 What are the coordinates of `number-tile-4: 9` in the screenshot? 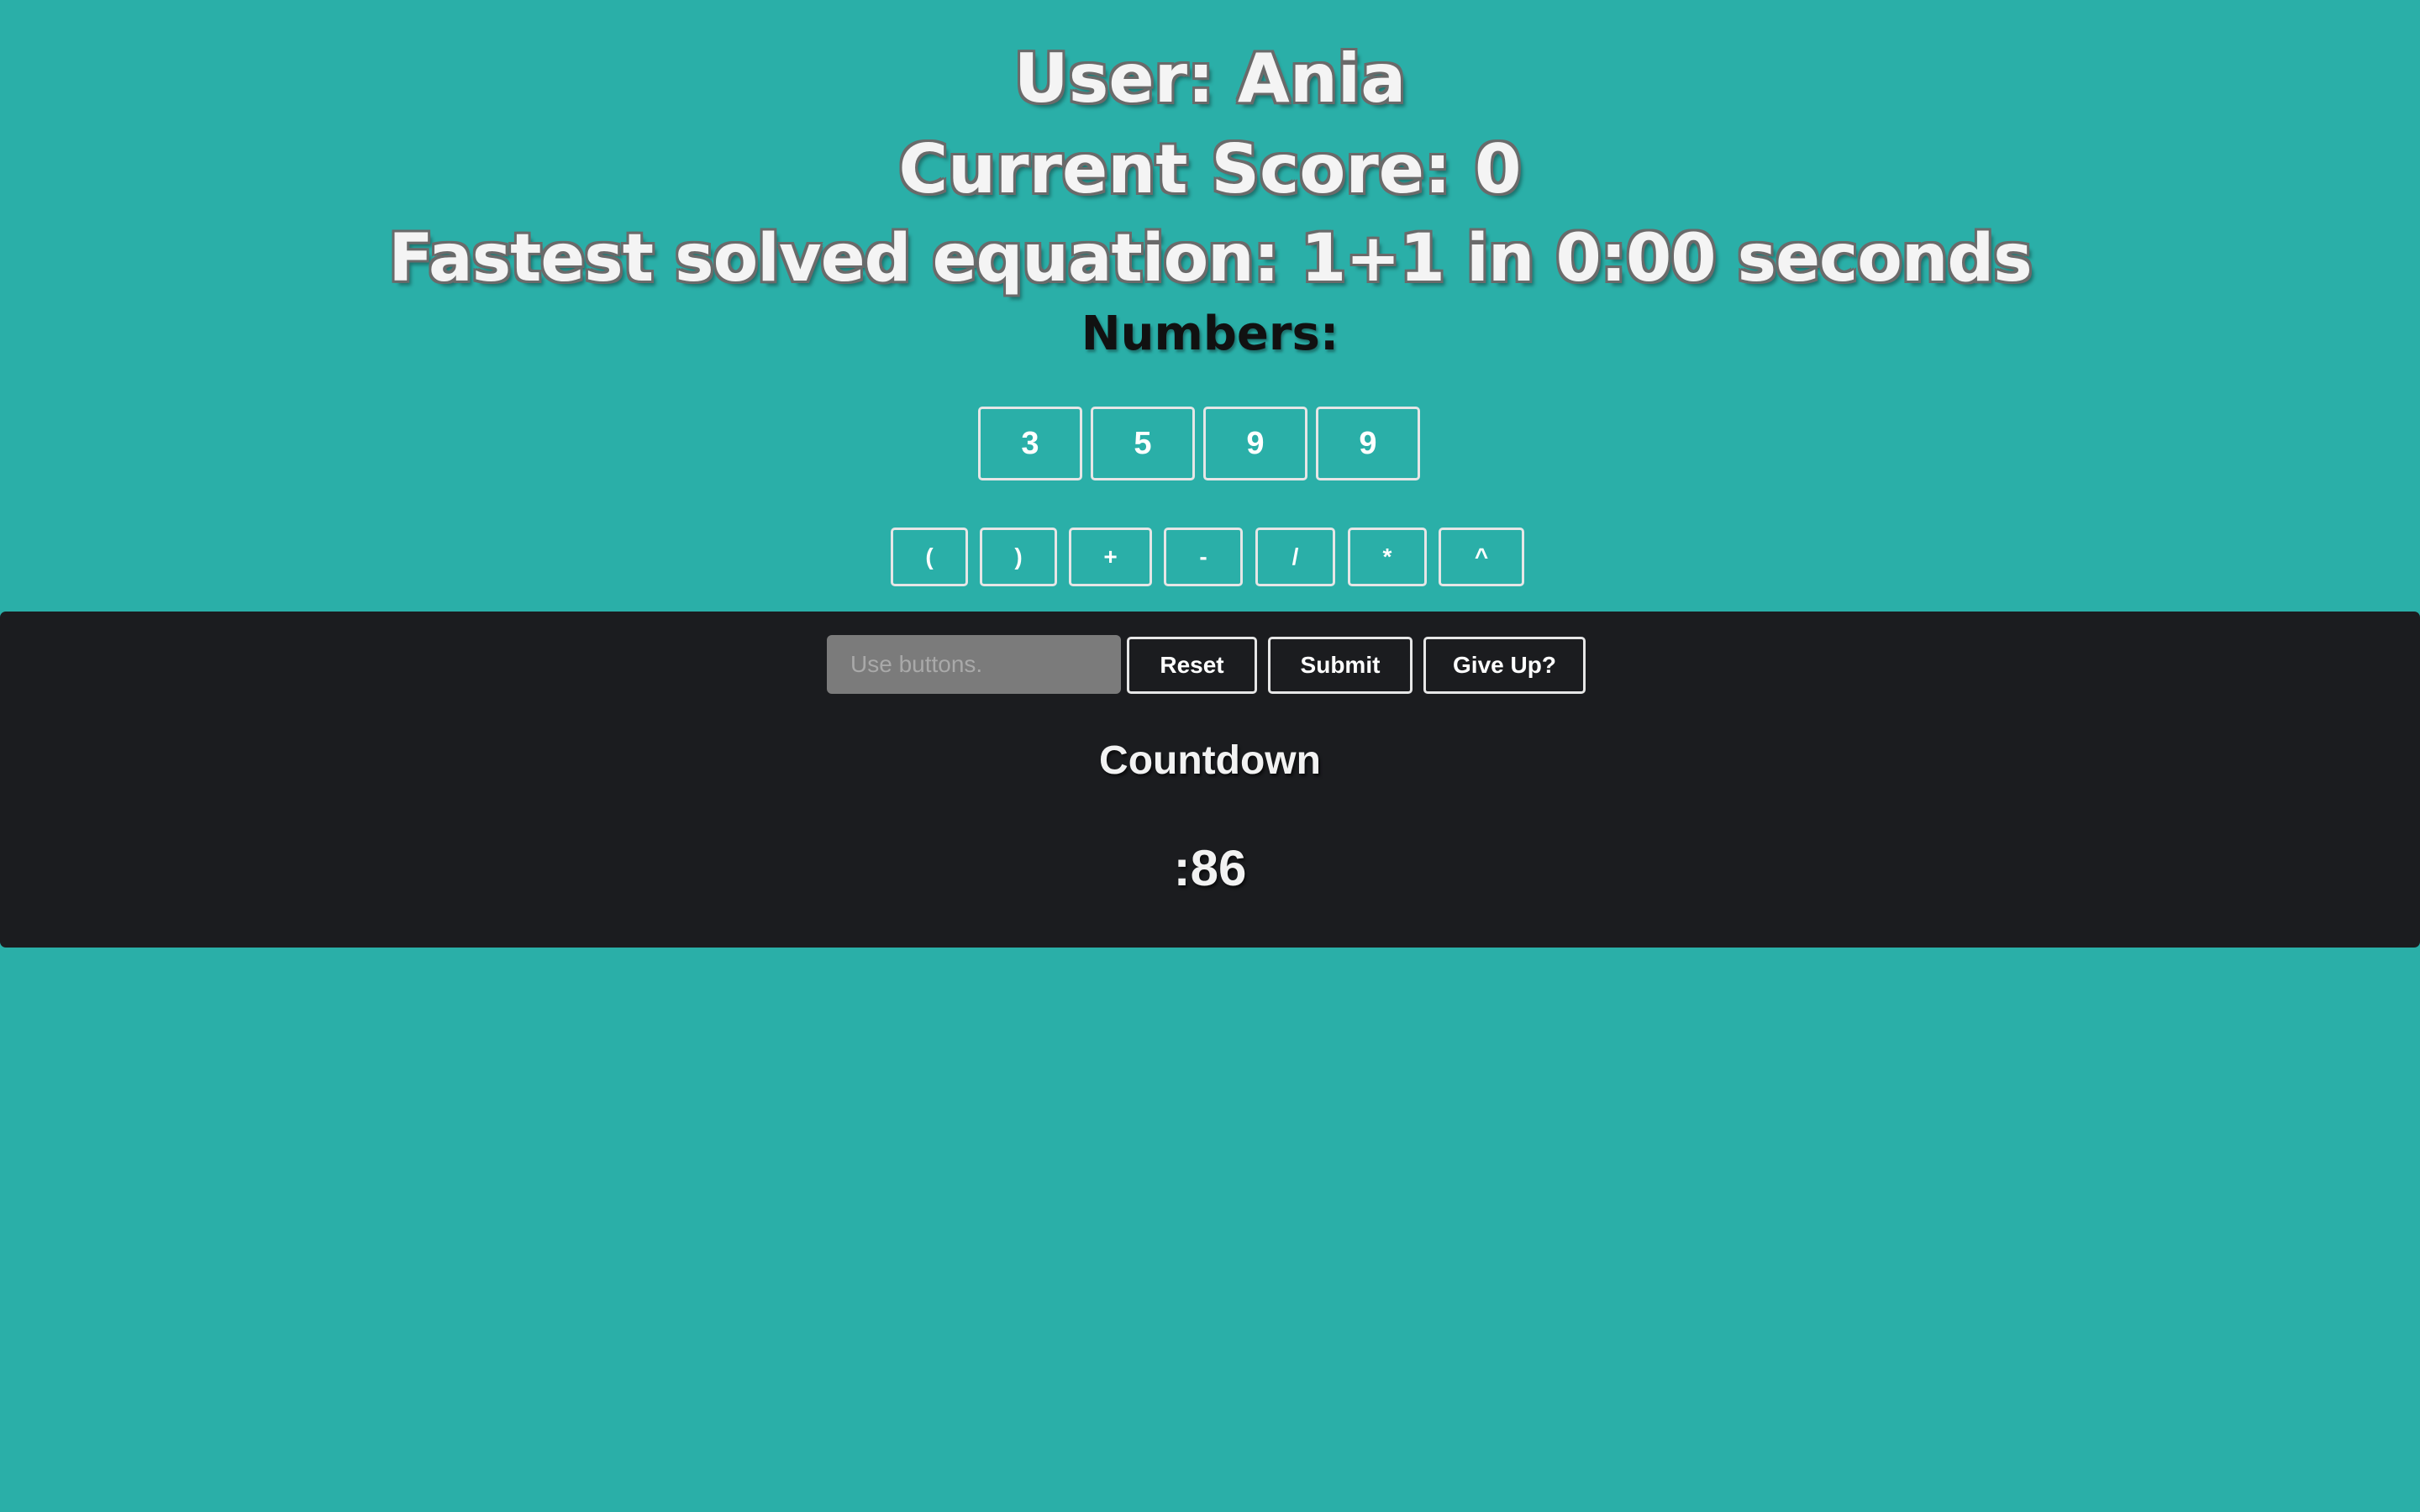 It's located at (1368, 443).